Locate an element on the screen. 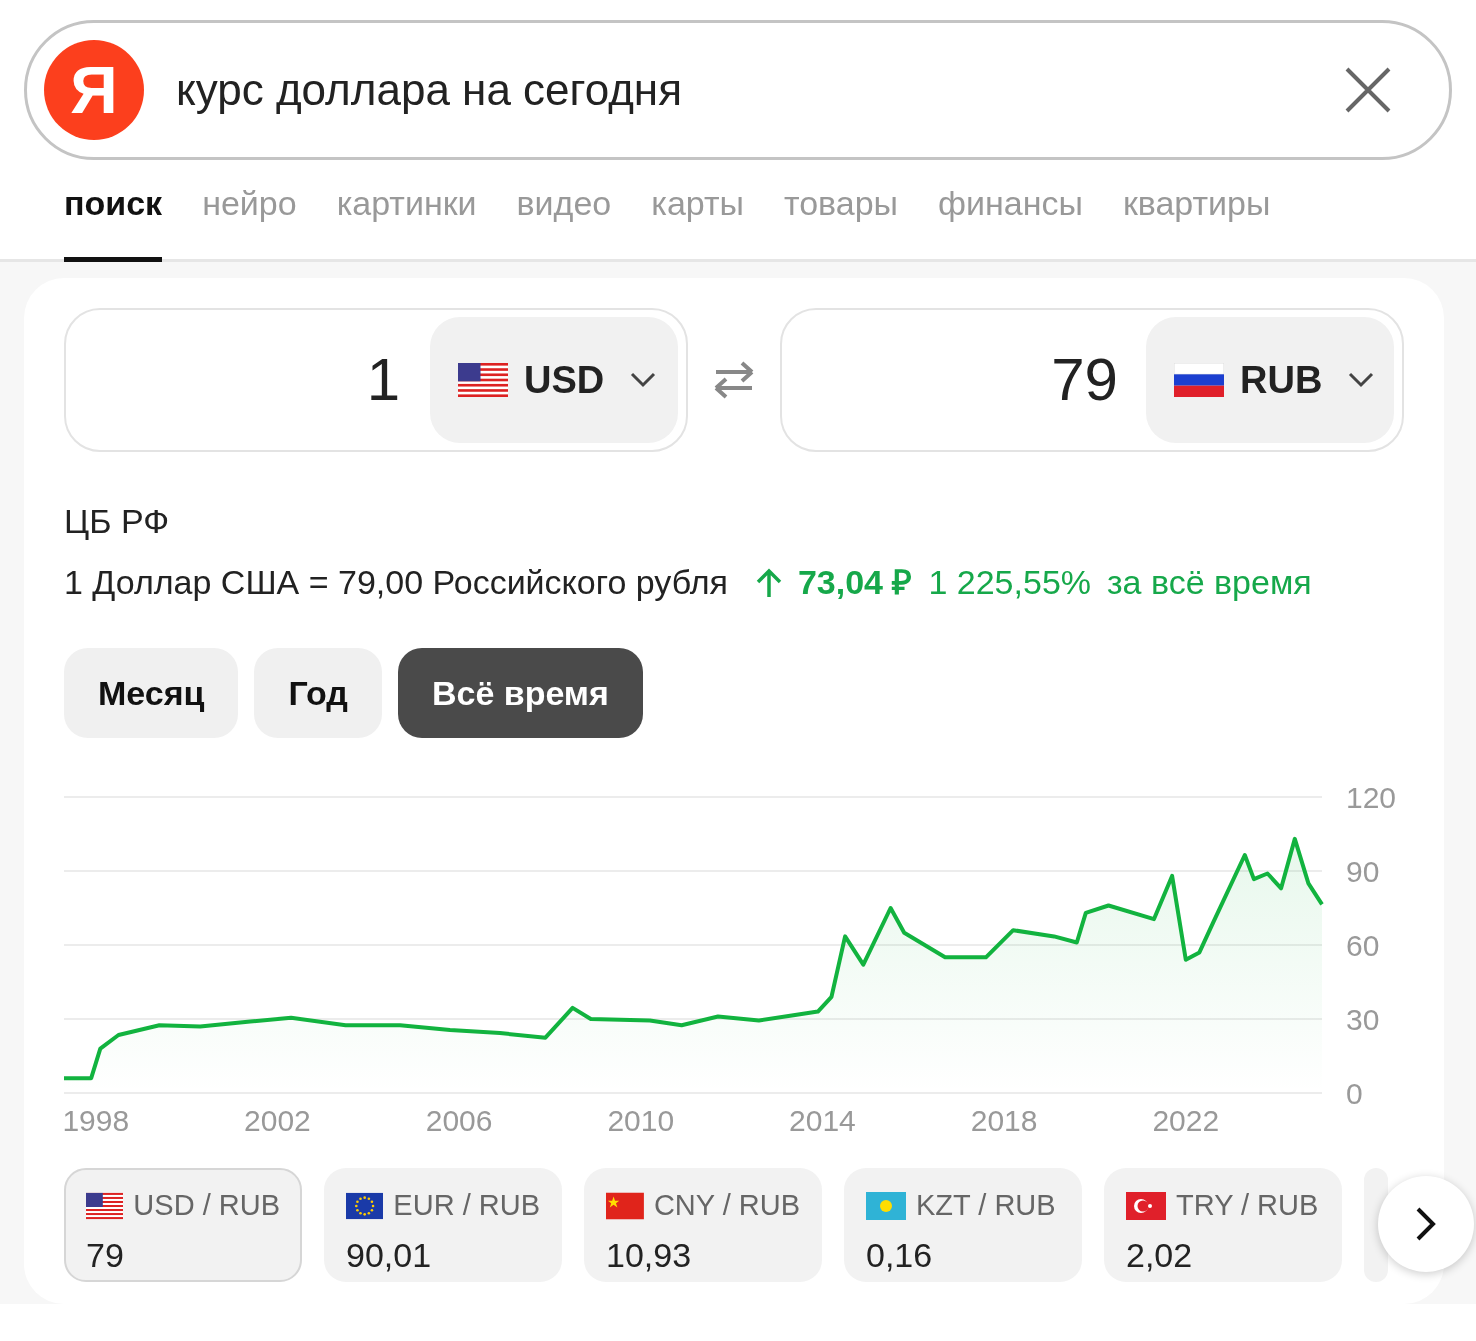  x-axis-label: 2010 is located at coordinates (641, 1120).